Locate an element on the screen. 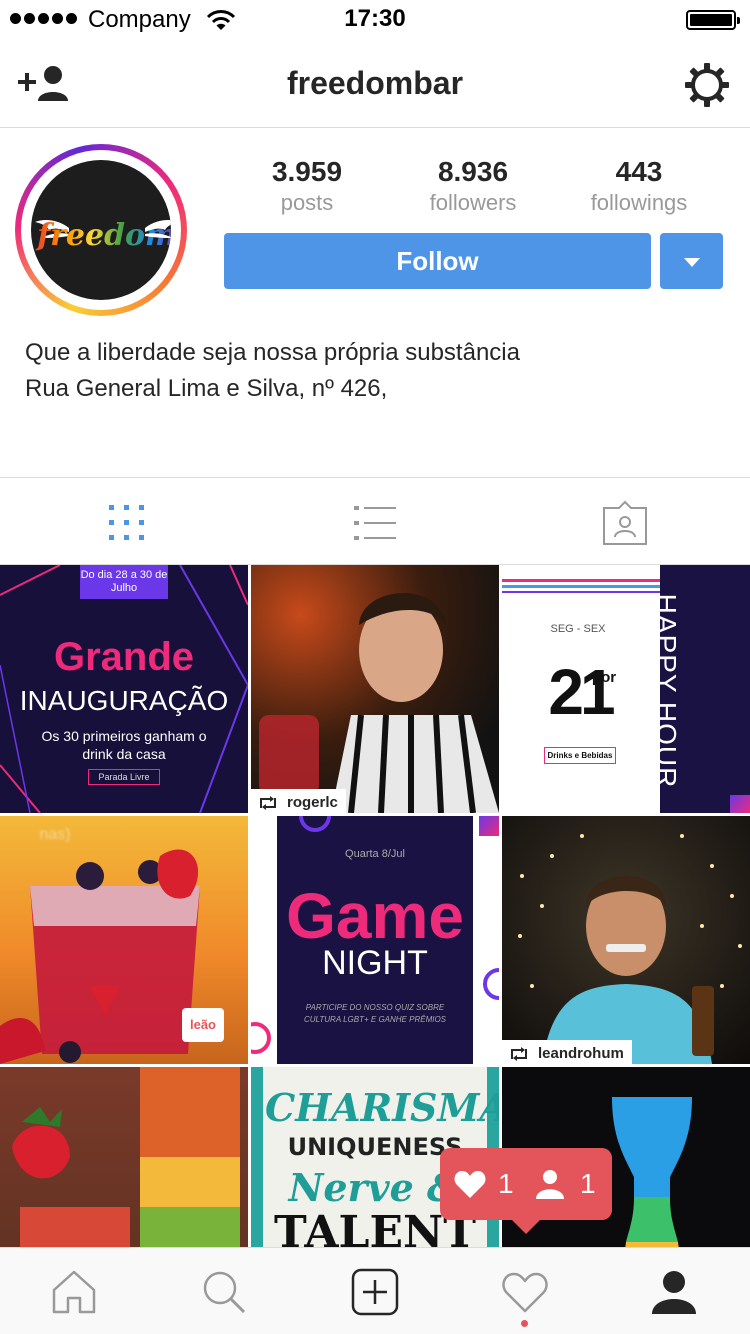 The height and width of the screenshot is (1334, 750). settings-icon is located at coordinates (707, 85).